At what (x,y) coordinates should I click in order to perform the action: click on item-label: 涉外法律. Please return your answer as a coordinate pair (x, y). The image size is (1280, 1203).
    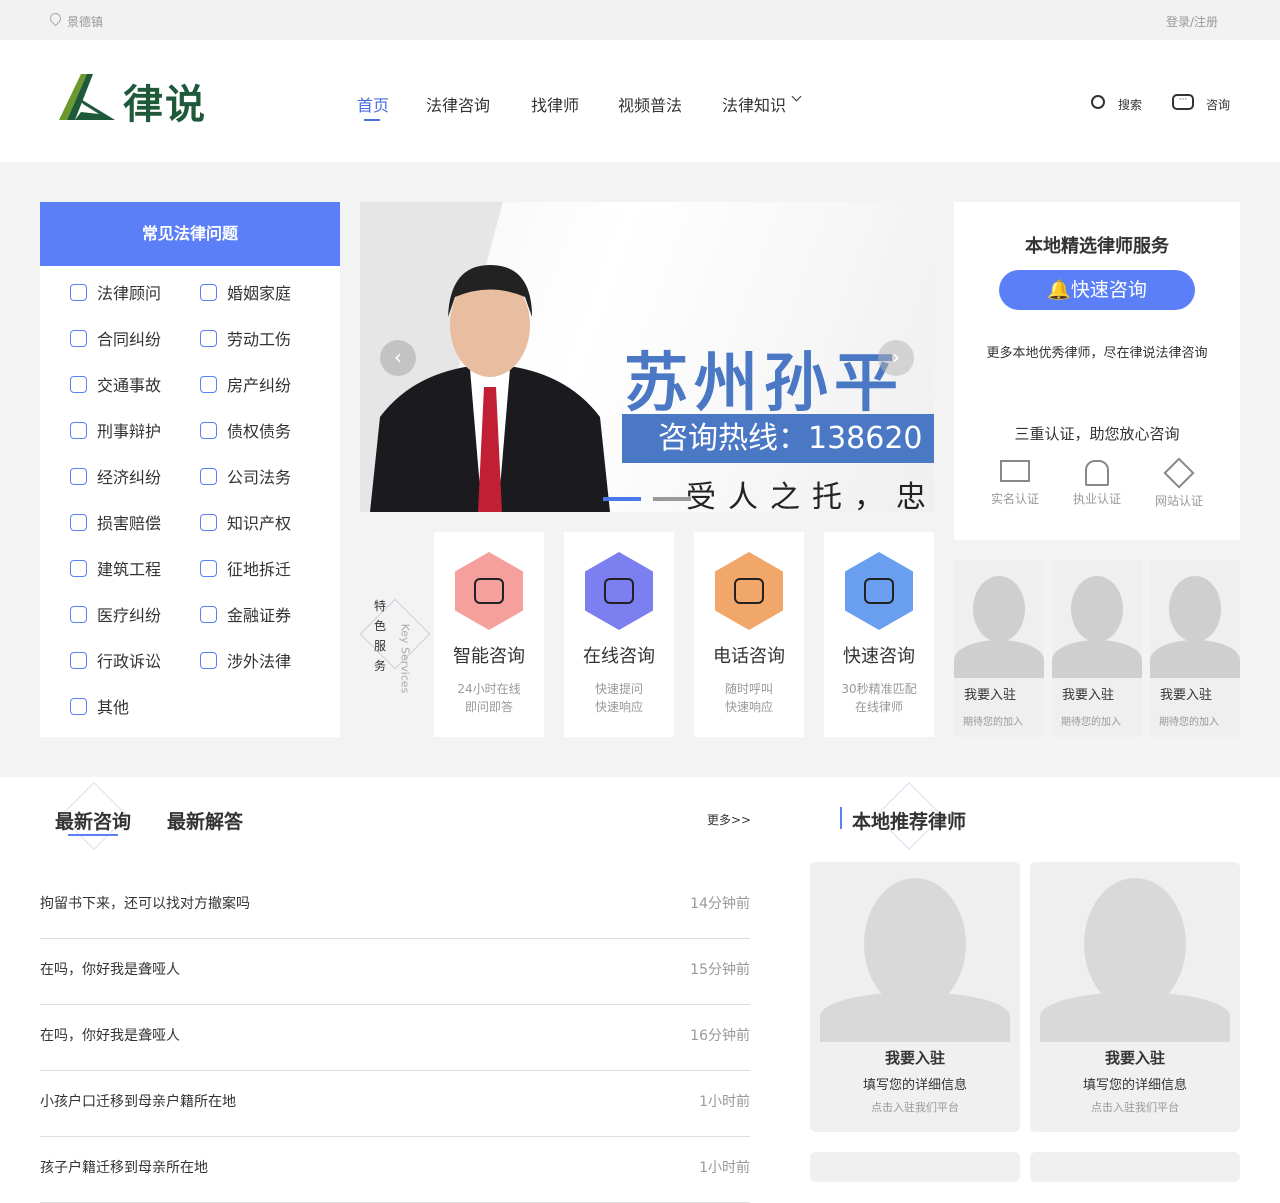
    Looking at the image, I should click on (259, 661).